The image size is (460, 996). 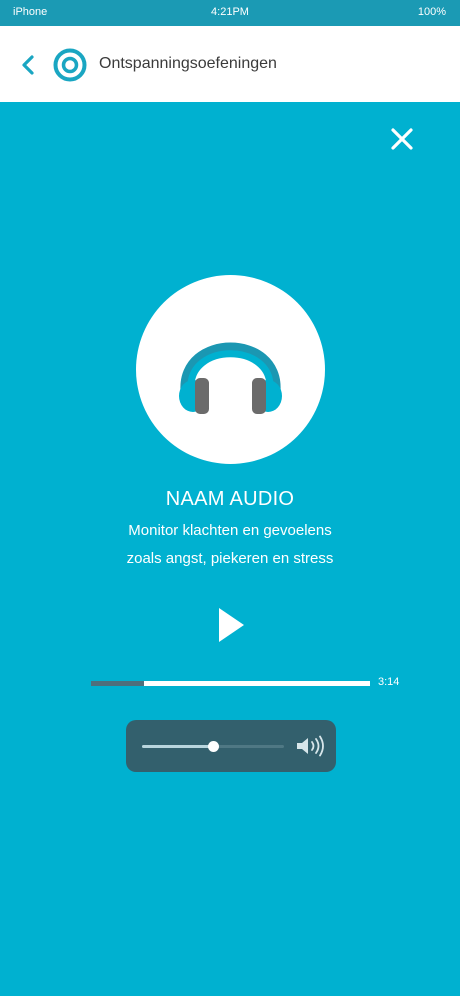 What do you see at coordinates (177, 746) in the screenshot?
I see `volume-fill` at bounding box center [177, 746].